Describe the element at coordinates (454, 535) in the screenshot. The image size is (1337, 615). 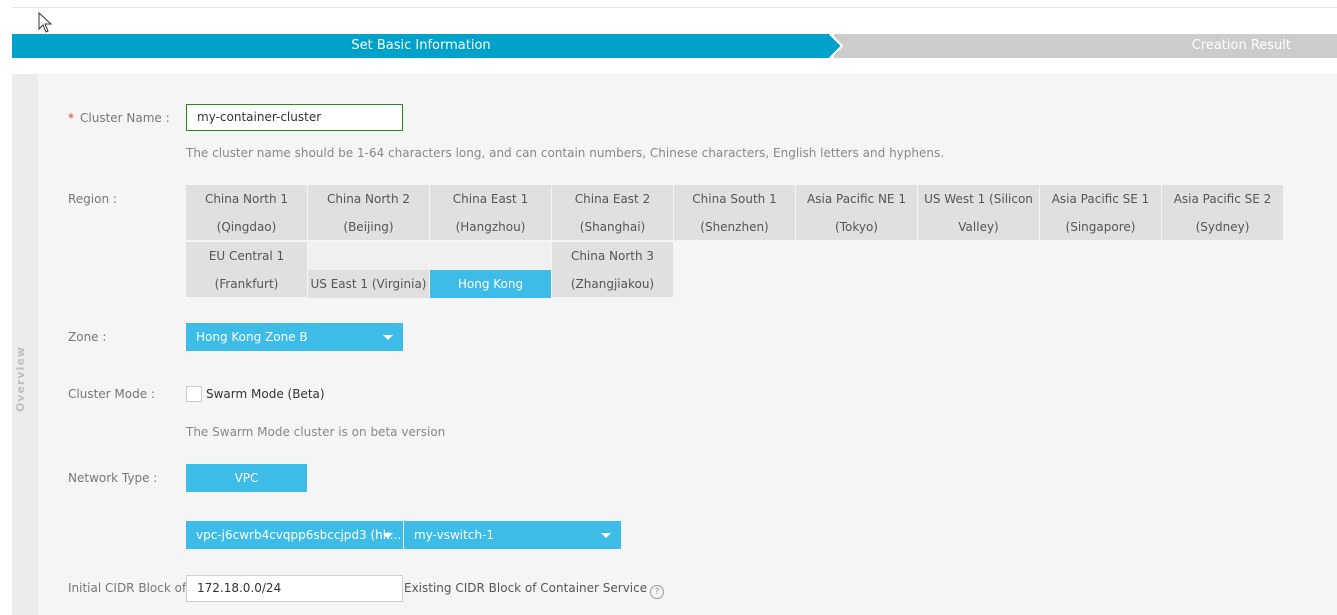
I see `vswitch-select-value: my-vswitch-1` at that location.